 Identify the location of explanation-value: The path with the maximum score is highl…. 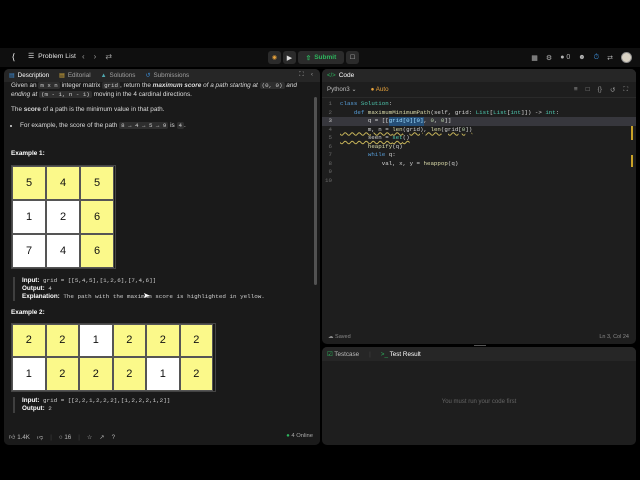
(164, 296).